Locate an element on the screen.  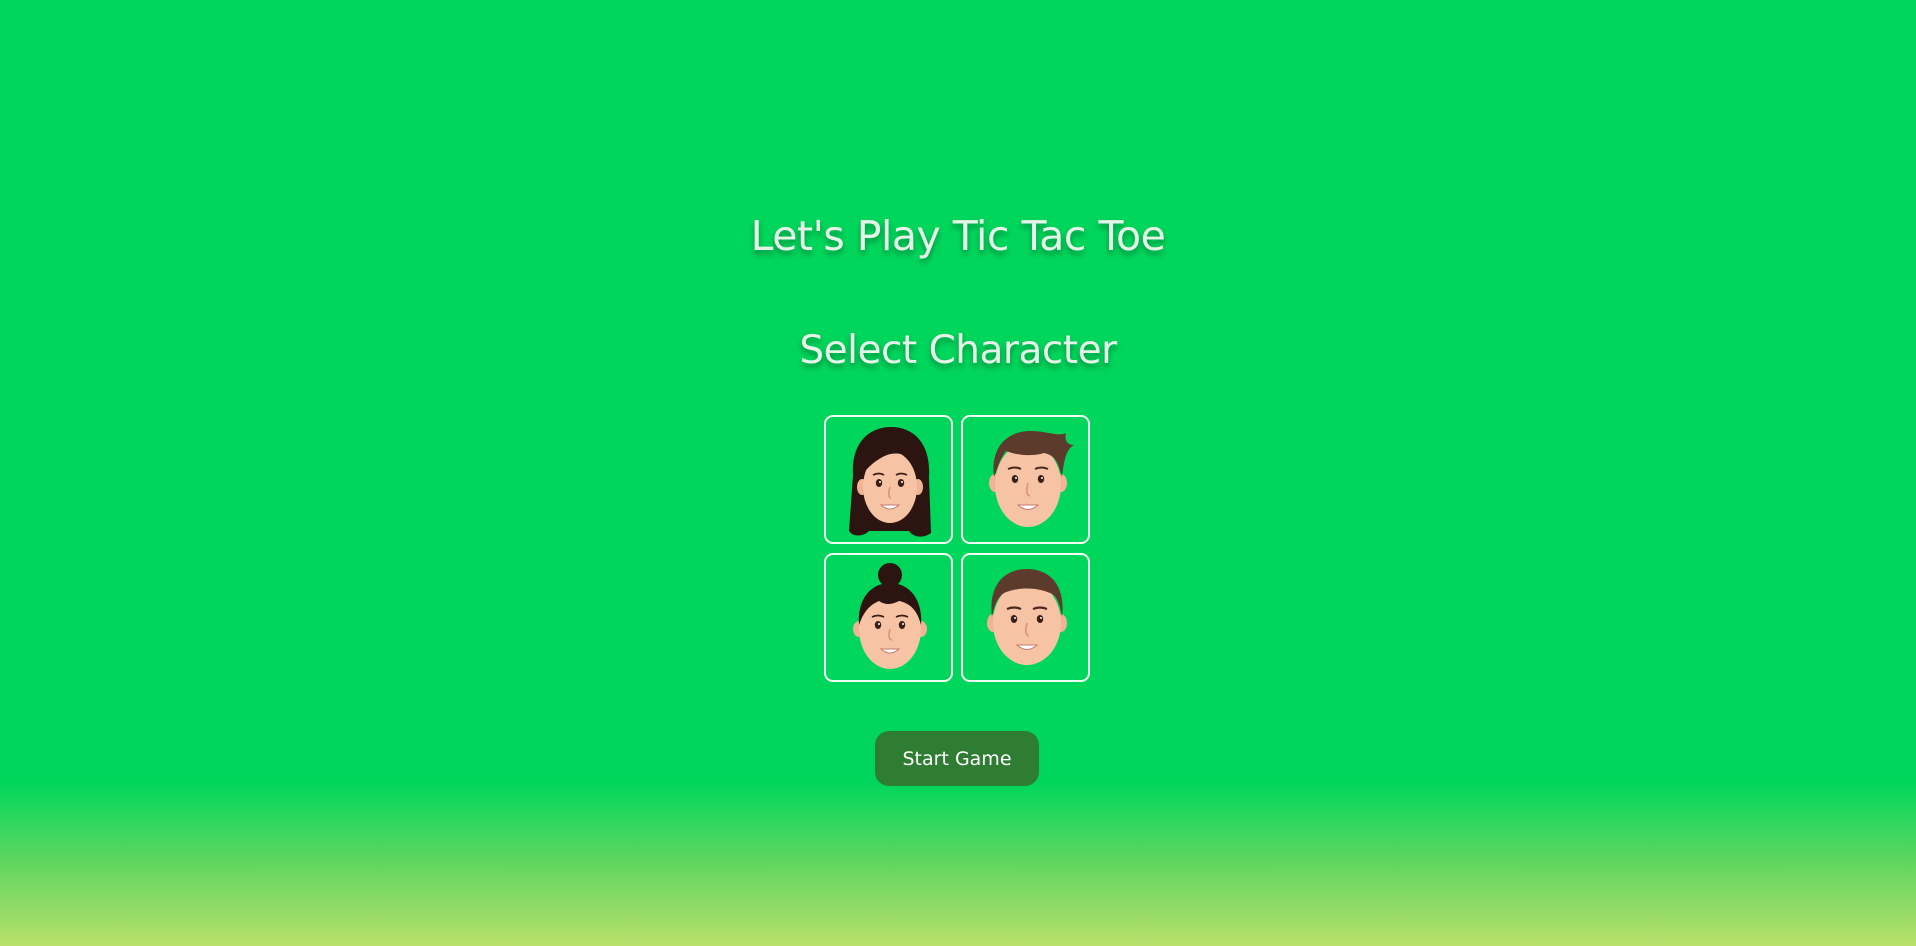
woman-hair-bun-avatar-icon is located at coordinates (889, 615).